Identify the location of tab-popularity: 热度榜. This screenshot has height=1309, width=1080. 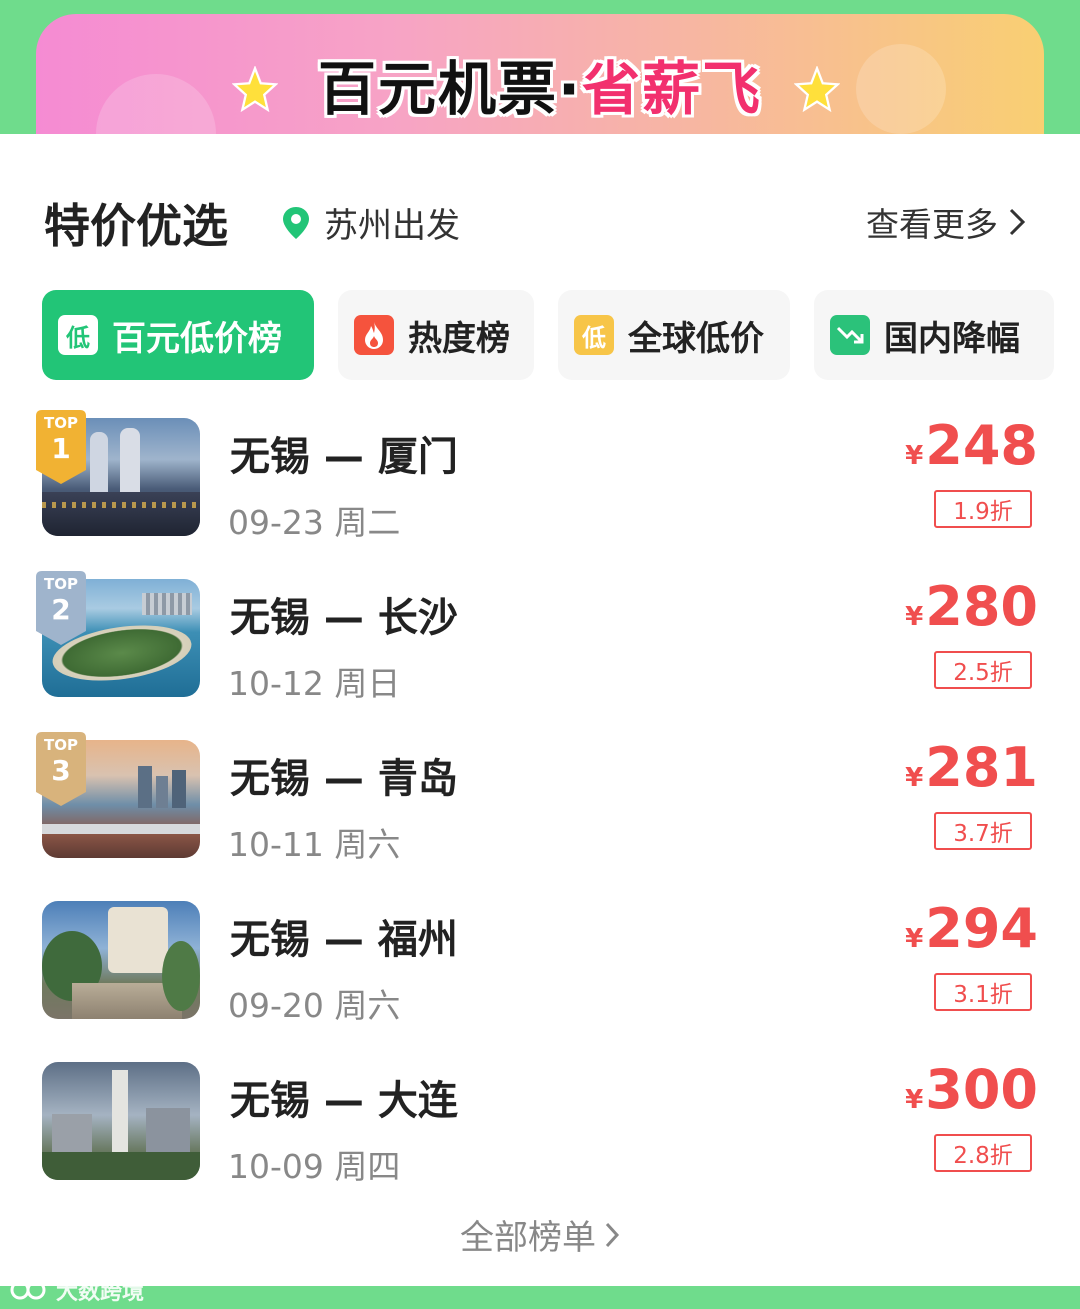
(436, 335).